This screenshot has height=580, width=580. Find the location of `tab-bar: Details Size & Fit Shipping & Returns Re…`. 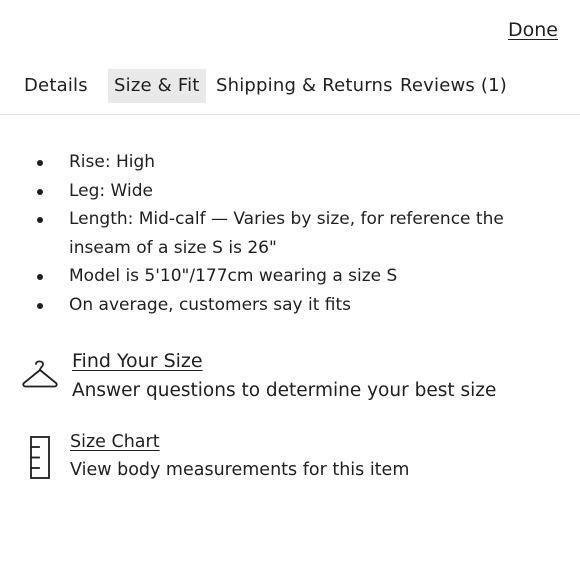

tab-bar: Details Size & Fit Shipping & Returns Re… is located at coordinates (290, 87).